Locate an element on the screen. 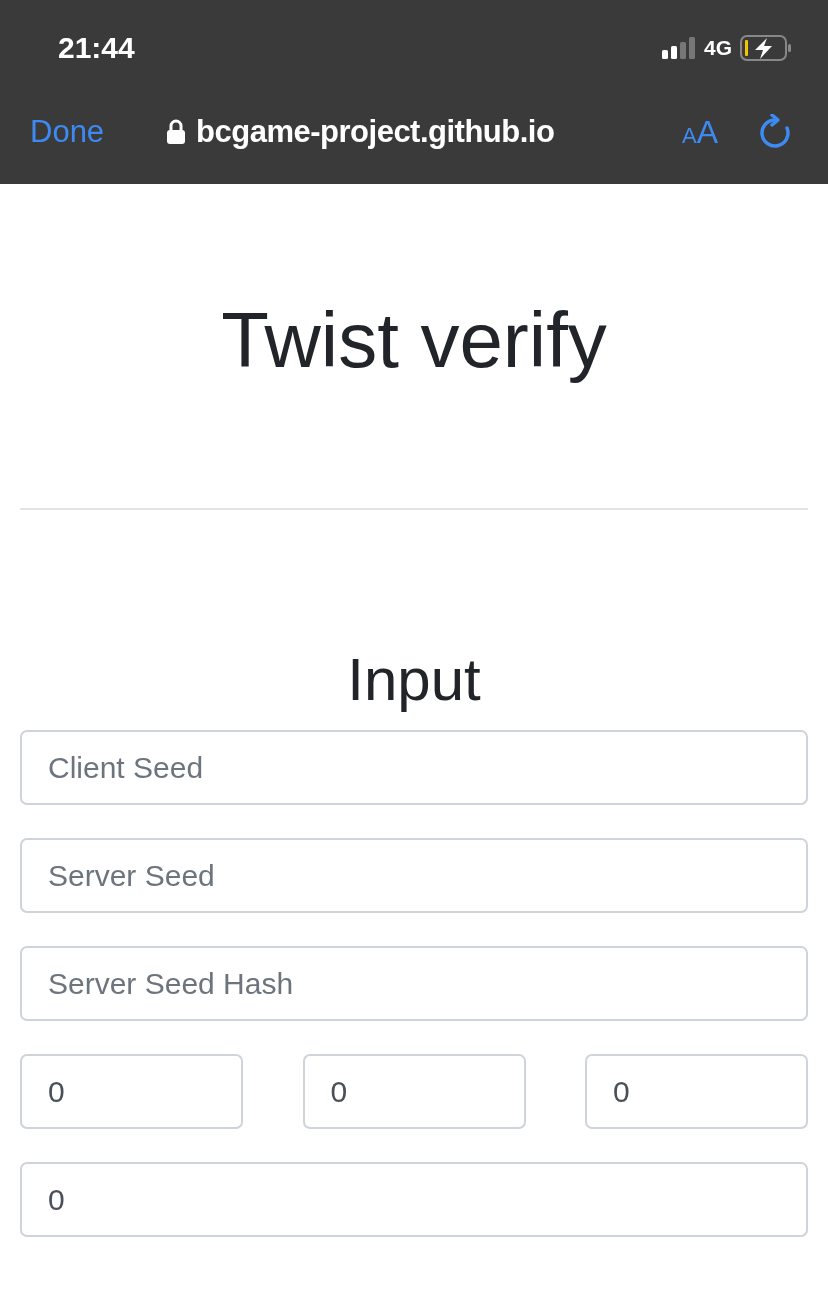 This screenshot has height=1289, width=828. section-heading: Input is located at coordinates (414, 680).